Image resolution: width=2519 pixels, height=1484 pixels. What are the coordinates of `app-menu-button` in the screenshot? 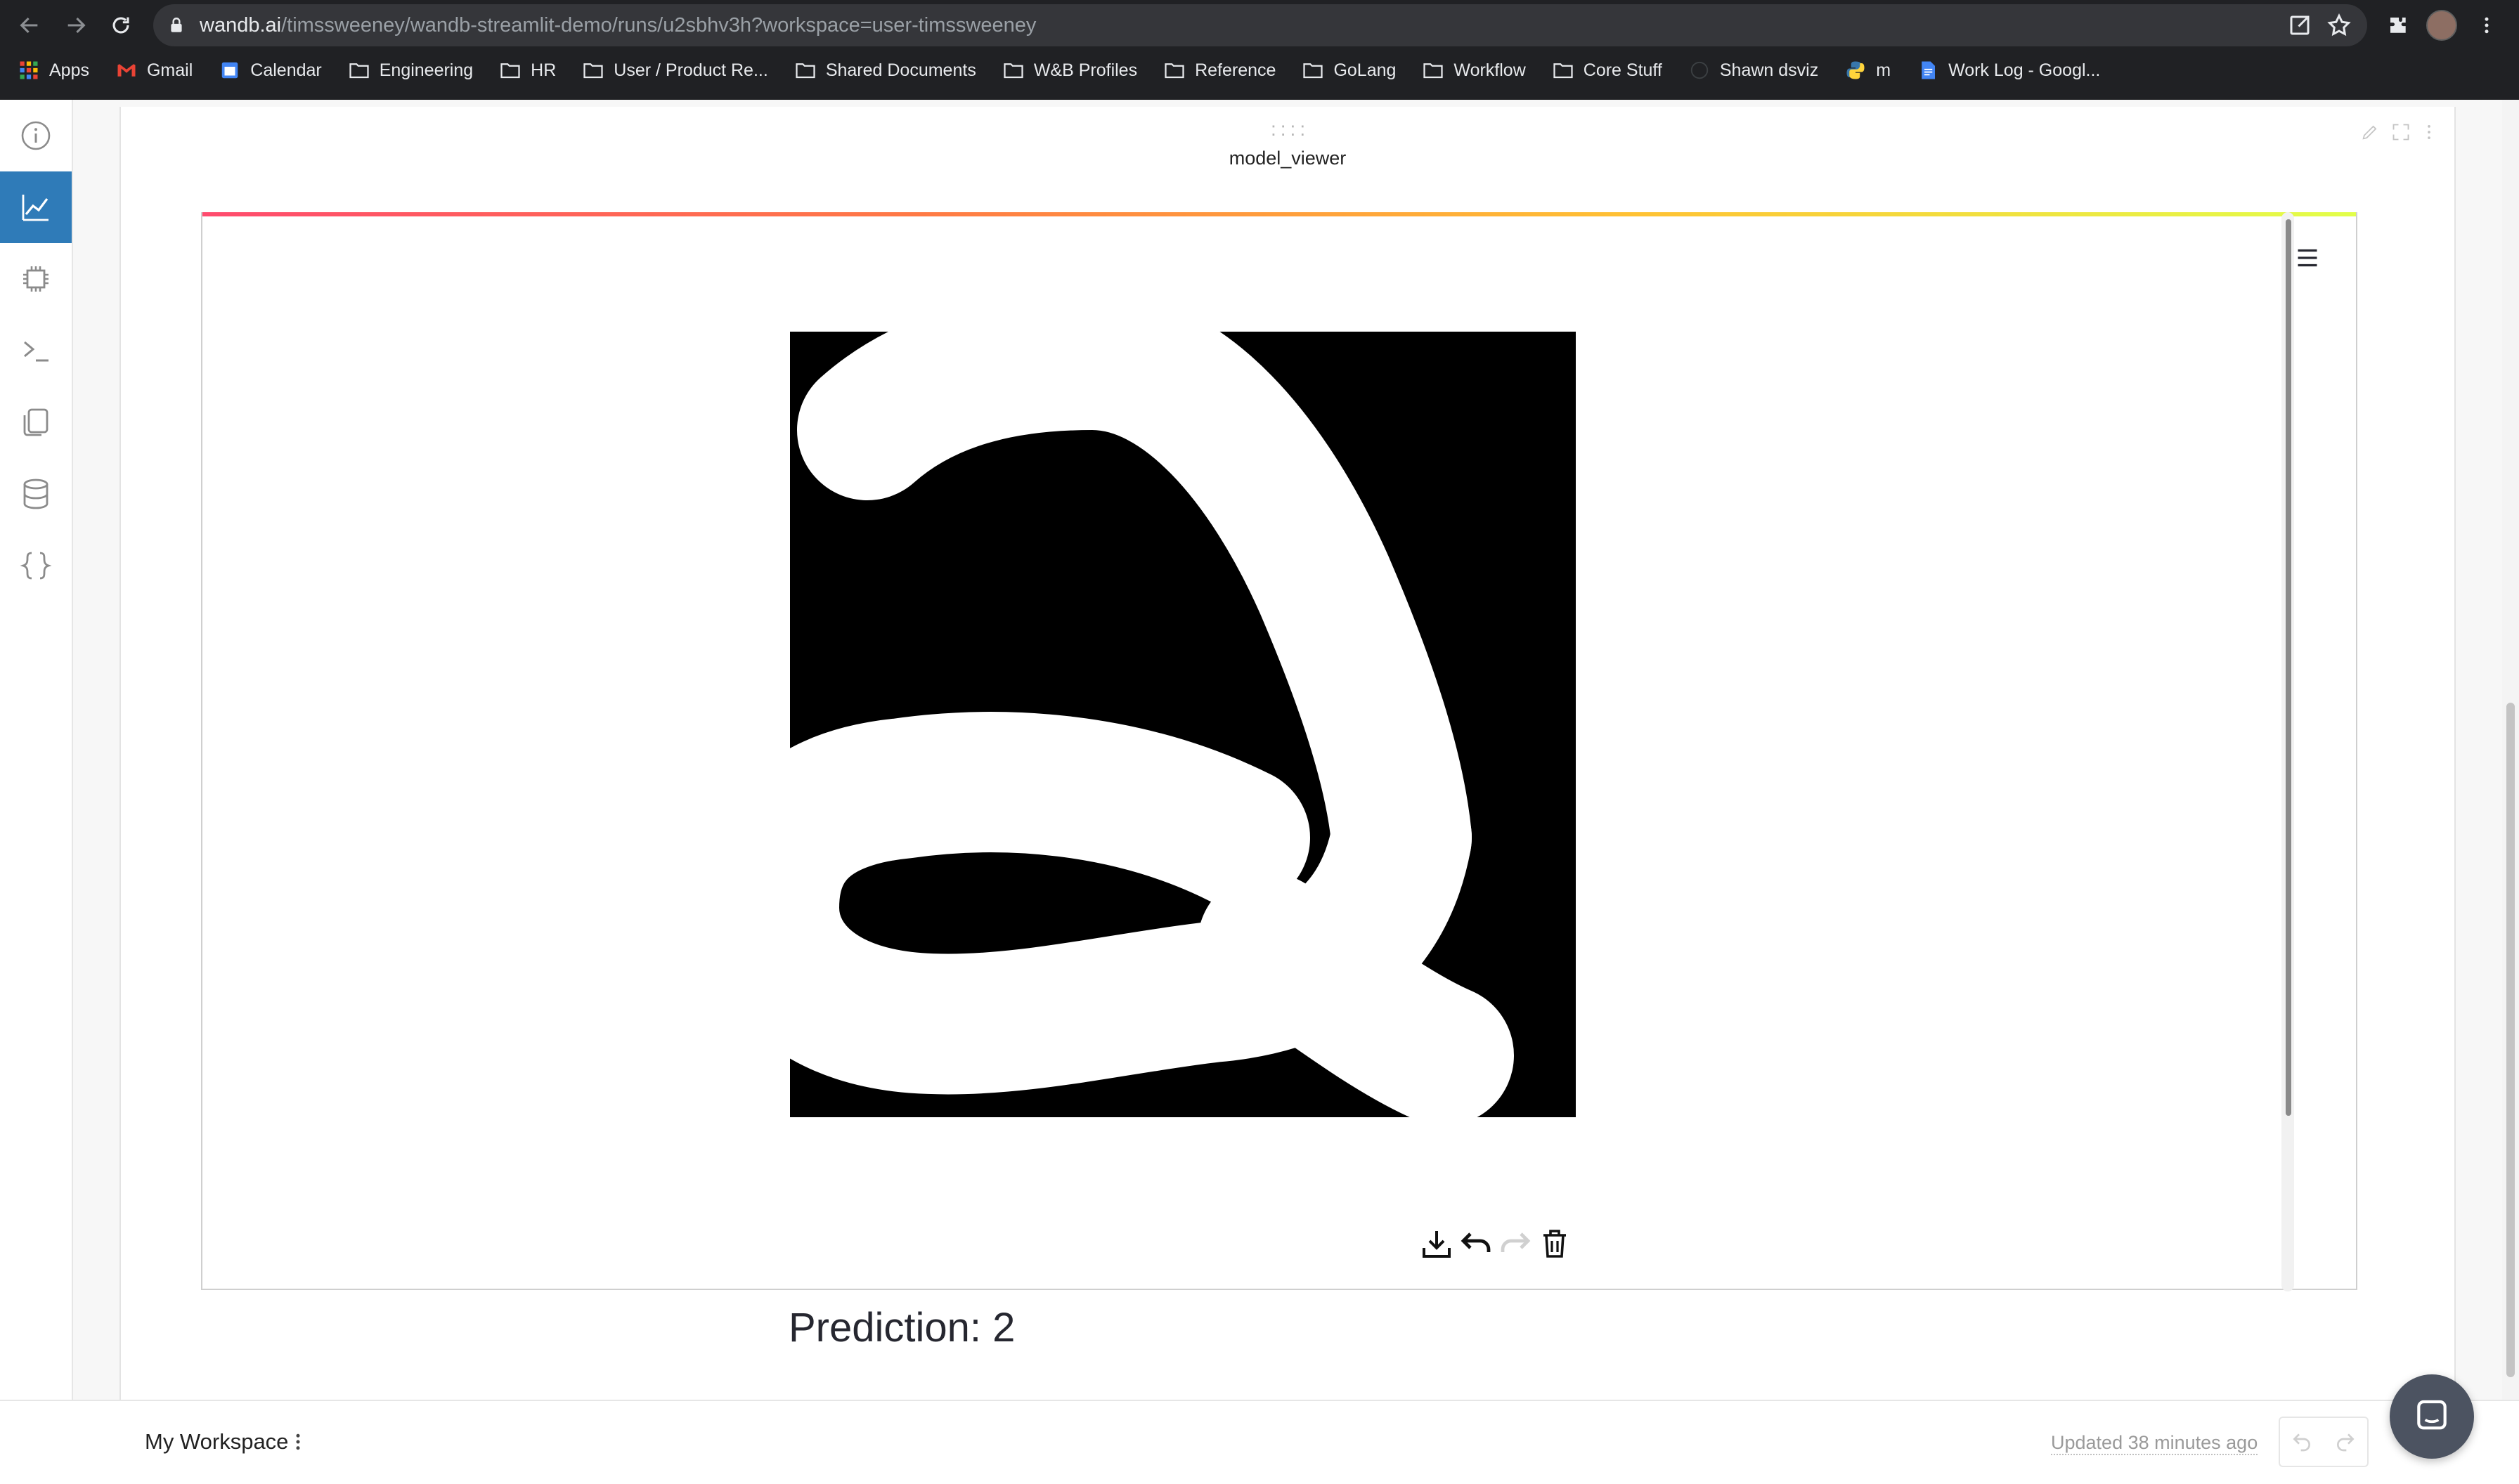 It's located at (2307, 257).